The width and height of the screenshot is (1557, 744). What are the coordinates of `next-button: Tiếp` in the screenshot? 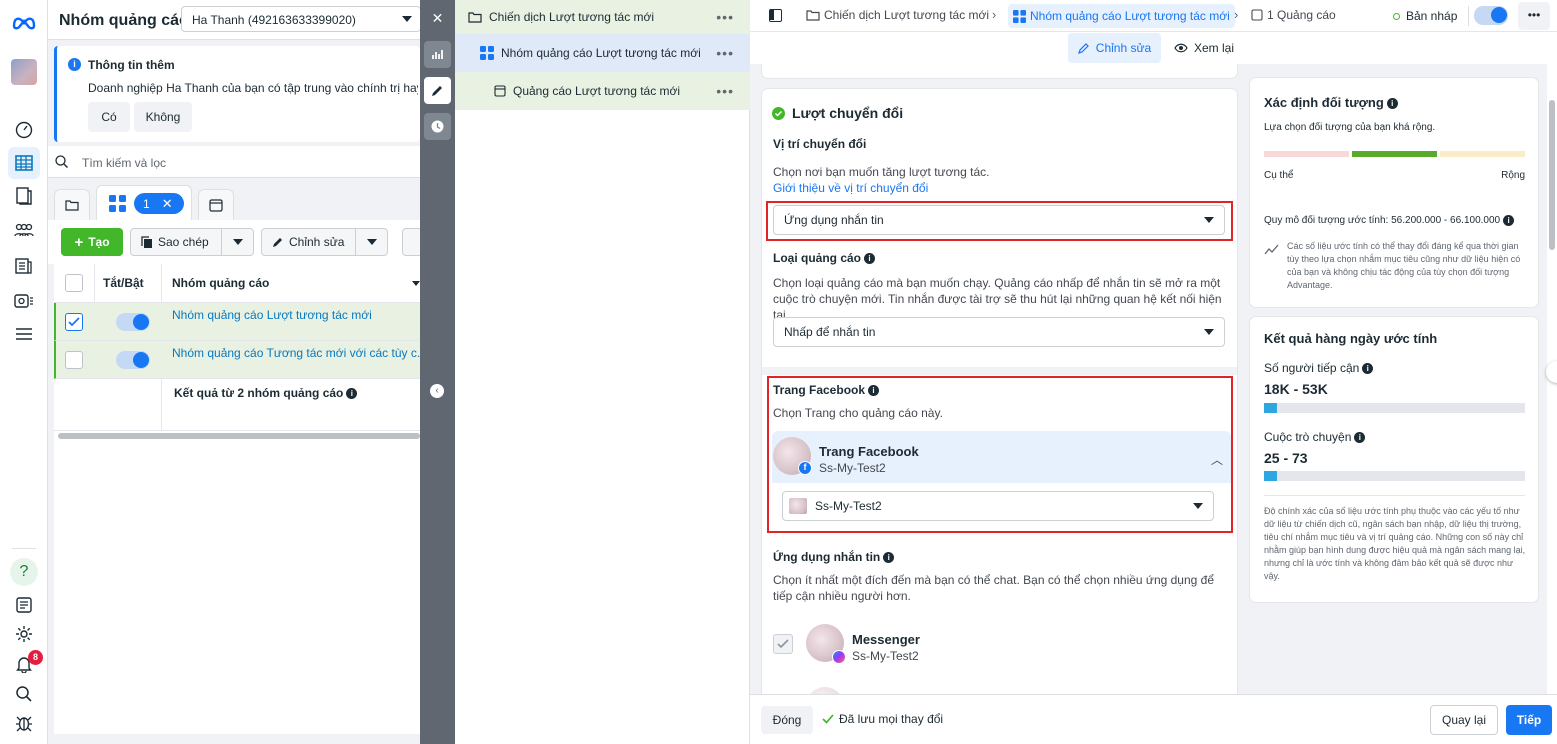 It's located at (1529, 720).